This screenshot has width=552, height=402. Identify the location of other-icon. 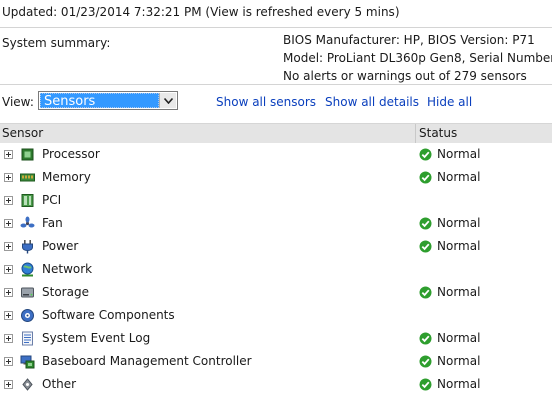
(27, 384).